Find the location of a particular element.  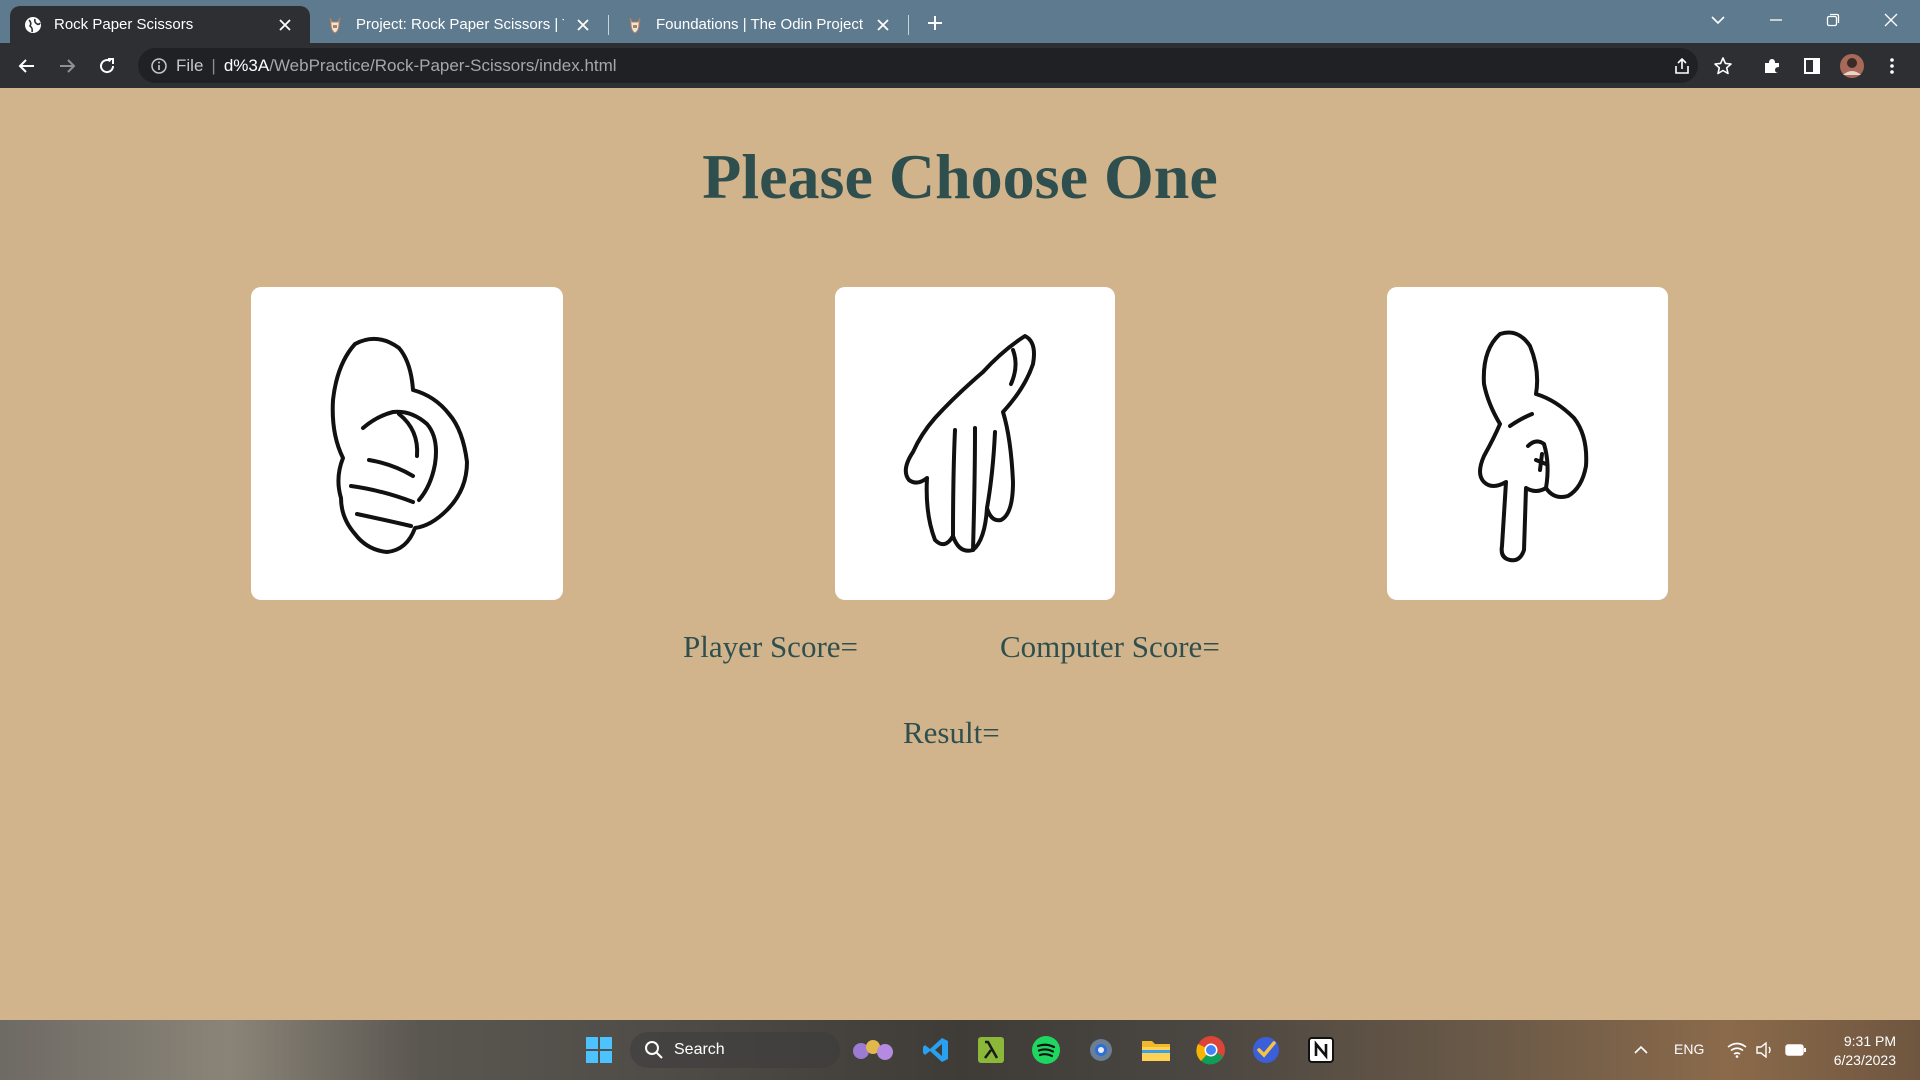

plus-icon is located at coordinates (935, 23).